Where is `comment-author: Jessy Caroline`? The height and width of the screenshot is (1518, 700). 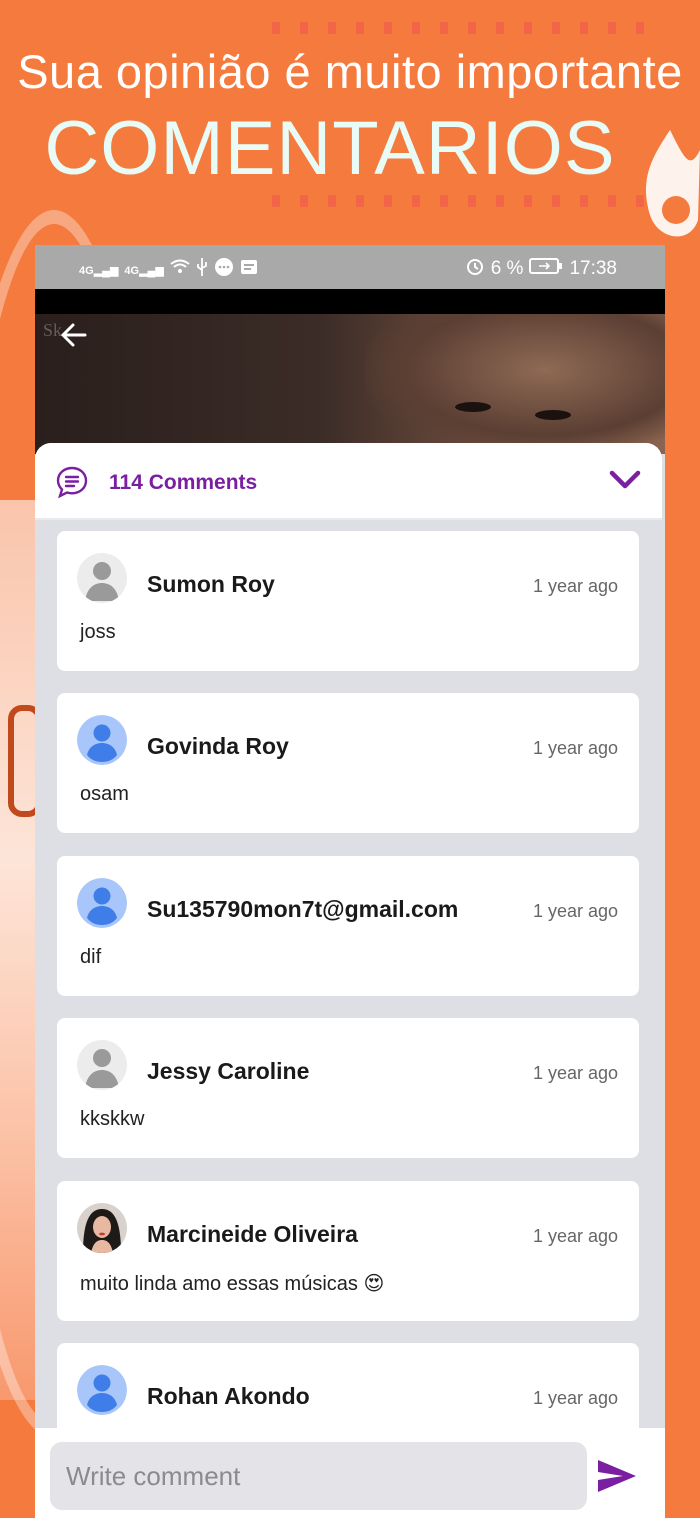 comment-author: Jessy Caroline is located at coordinates (228, 1071).